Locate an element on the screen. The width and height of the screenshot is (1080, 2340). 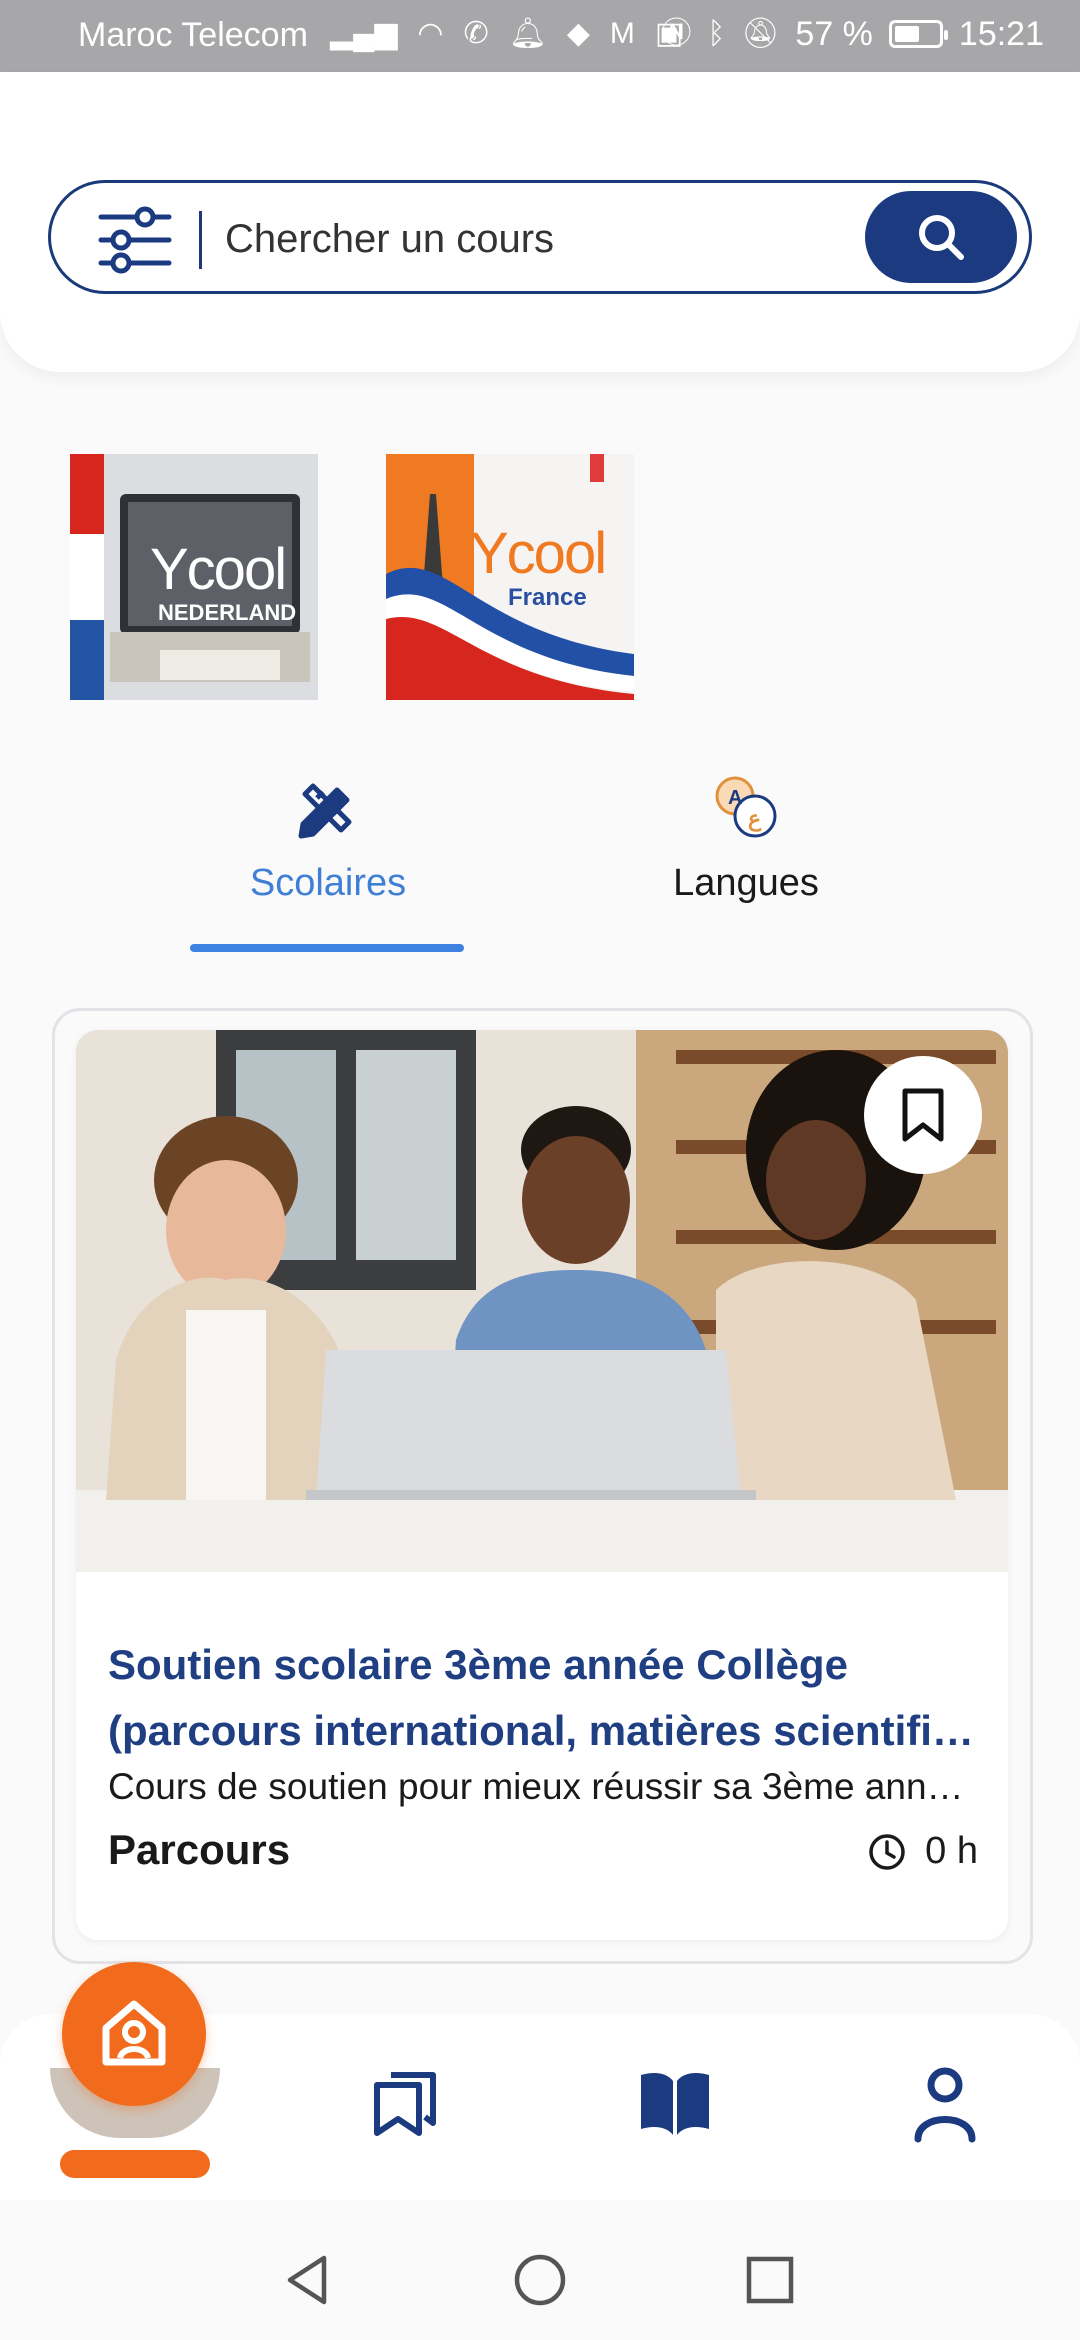
home-icon is located at coordinates (134, 2033).